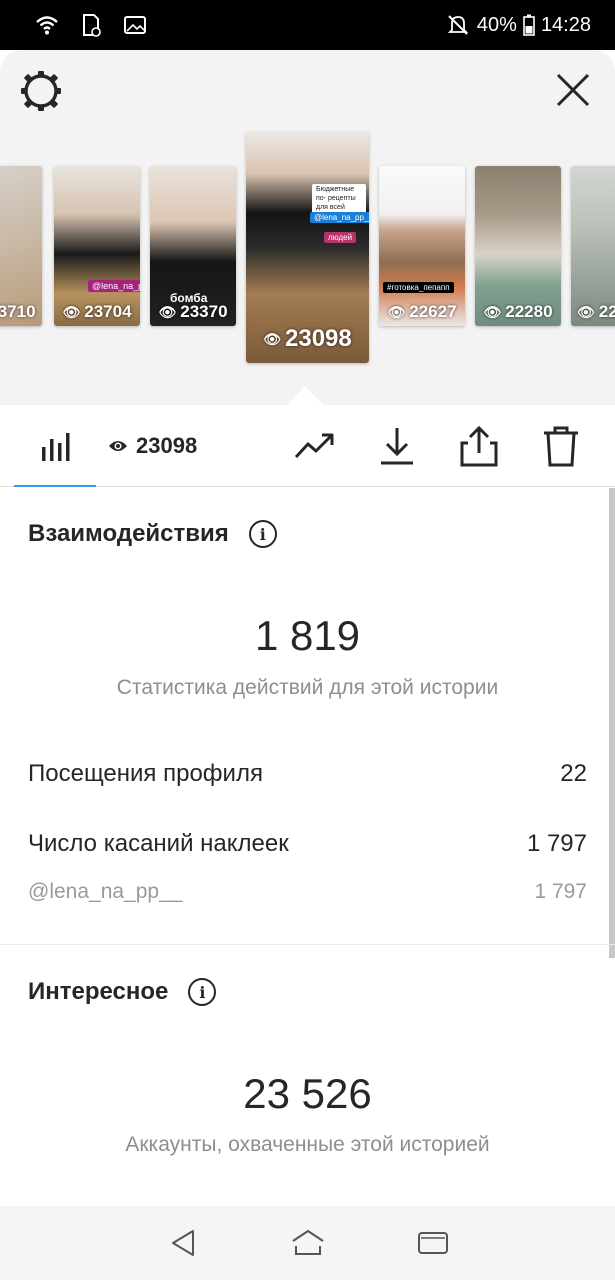  Describe the element at coordinates (458, 25) in the screenshot. I see `mute-icon` at that location.